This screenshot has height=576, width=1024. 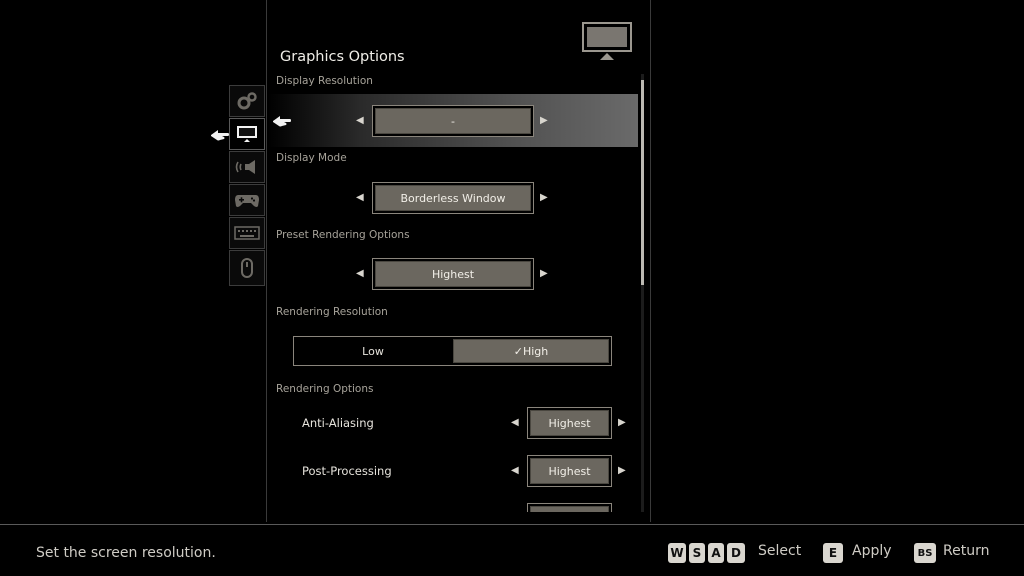 I want to click on display-mode-label: Display Mode, so click(x=311, y=158).